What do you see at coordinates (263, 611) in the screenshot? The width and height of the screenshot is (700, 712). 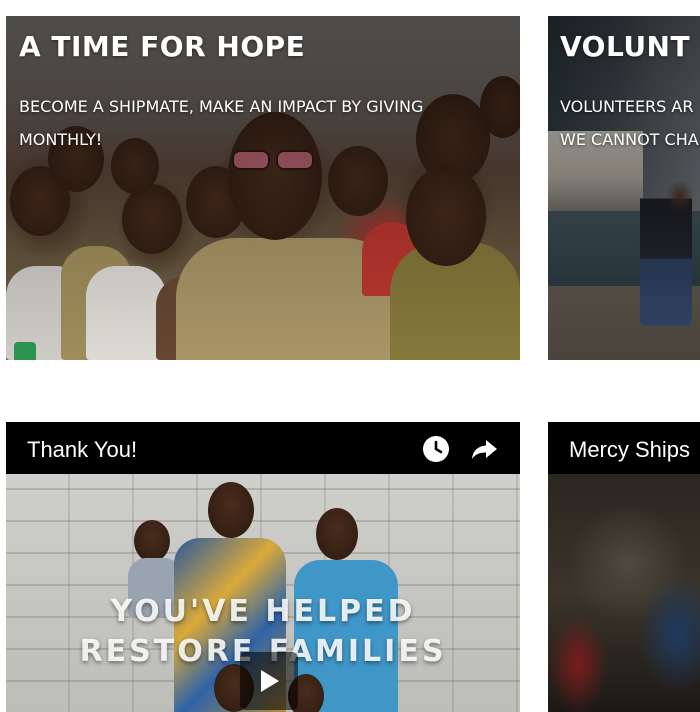 I see `video-overlay-line-1: YOU'VE HELPED` at bounding box center [263, 611].